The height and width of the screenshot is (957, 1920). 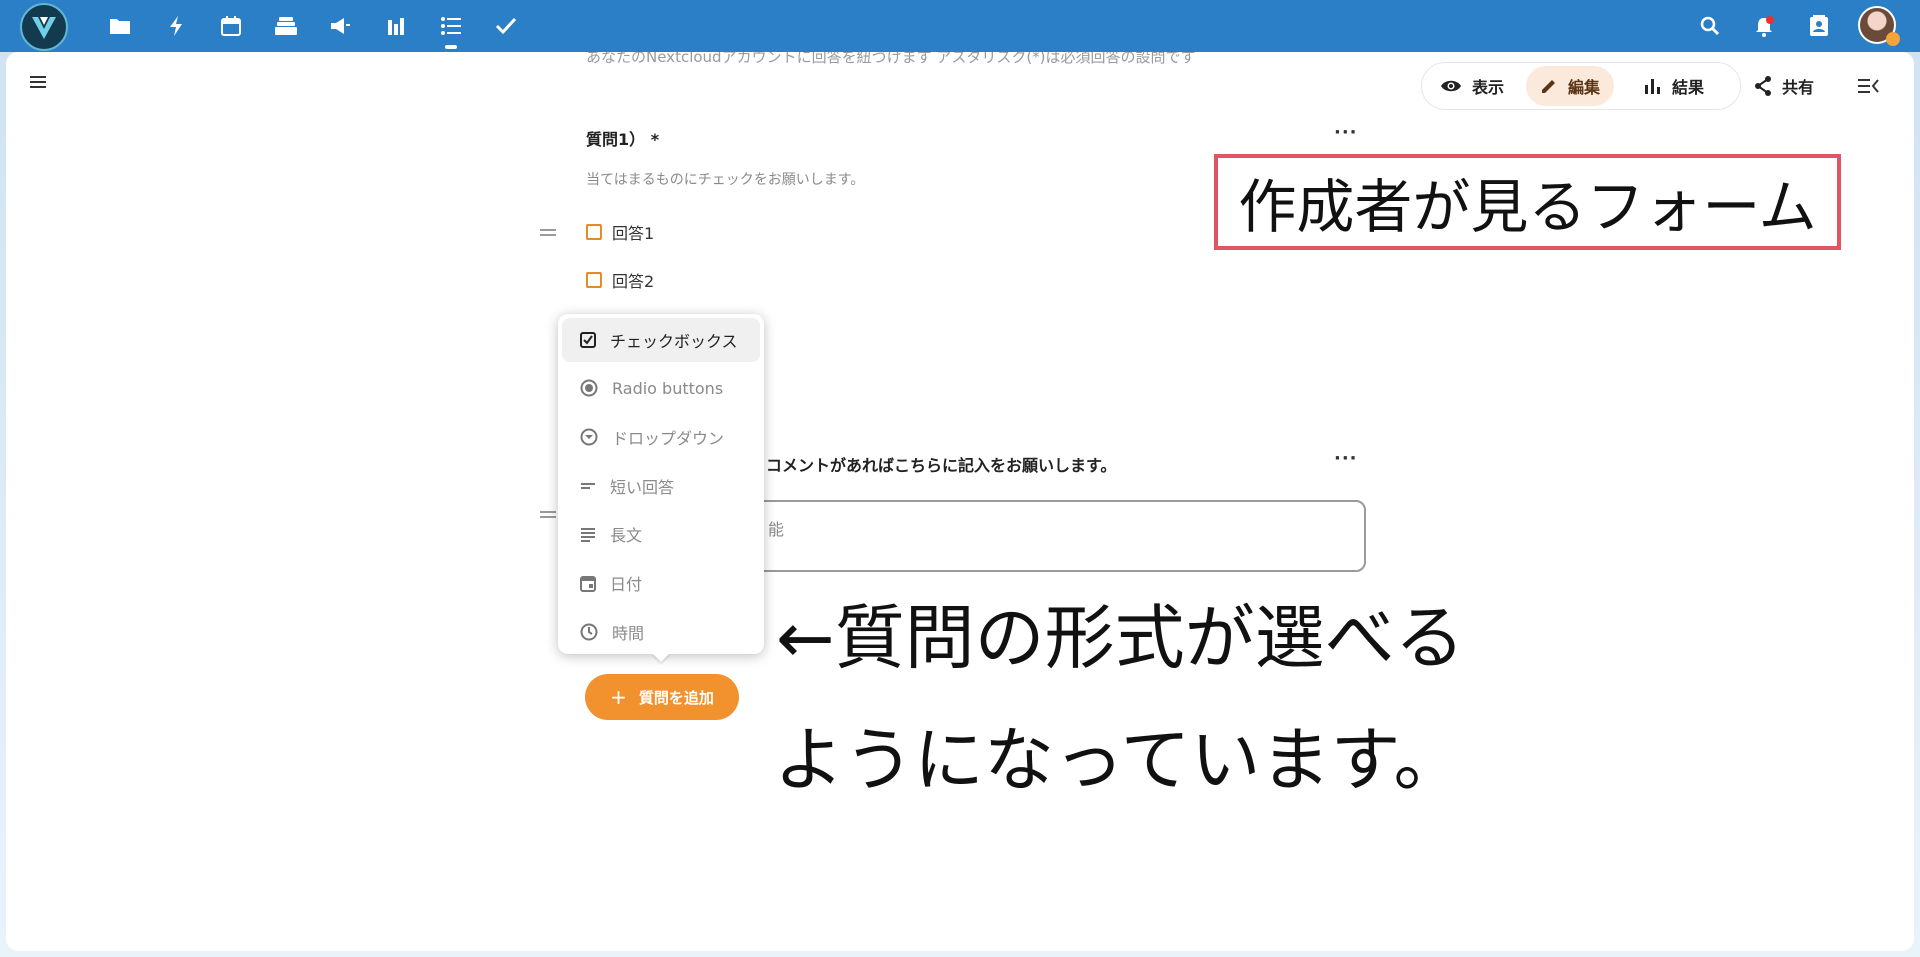 What do you see at coordinates (674, 341) in the screenshot?
I see `menu-item-label: チェックボックス` at bounding box center [674, 341].